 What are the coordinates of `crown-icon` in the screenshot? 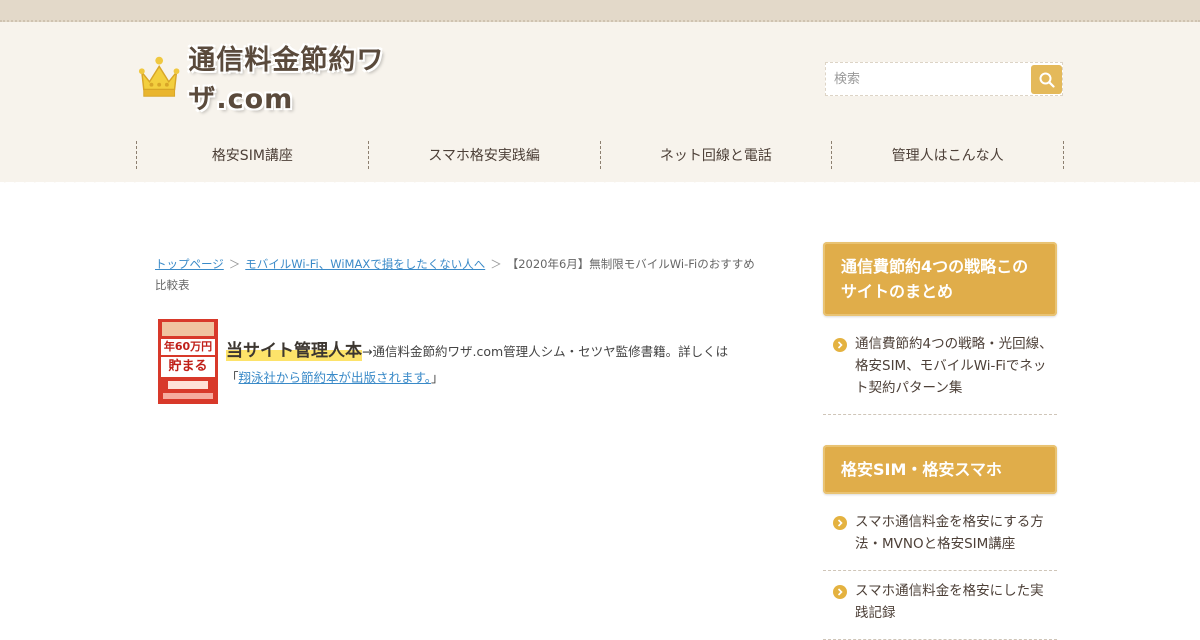 It's located at (159, 76).